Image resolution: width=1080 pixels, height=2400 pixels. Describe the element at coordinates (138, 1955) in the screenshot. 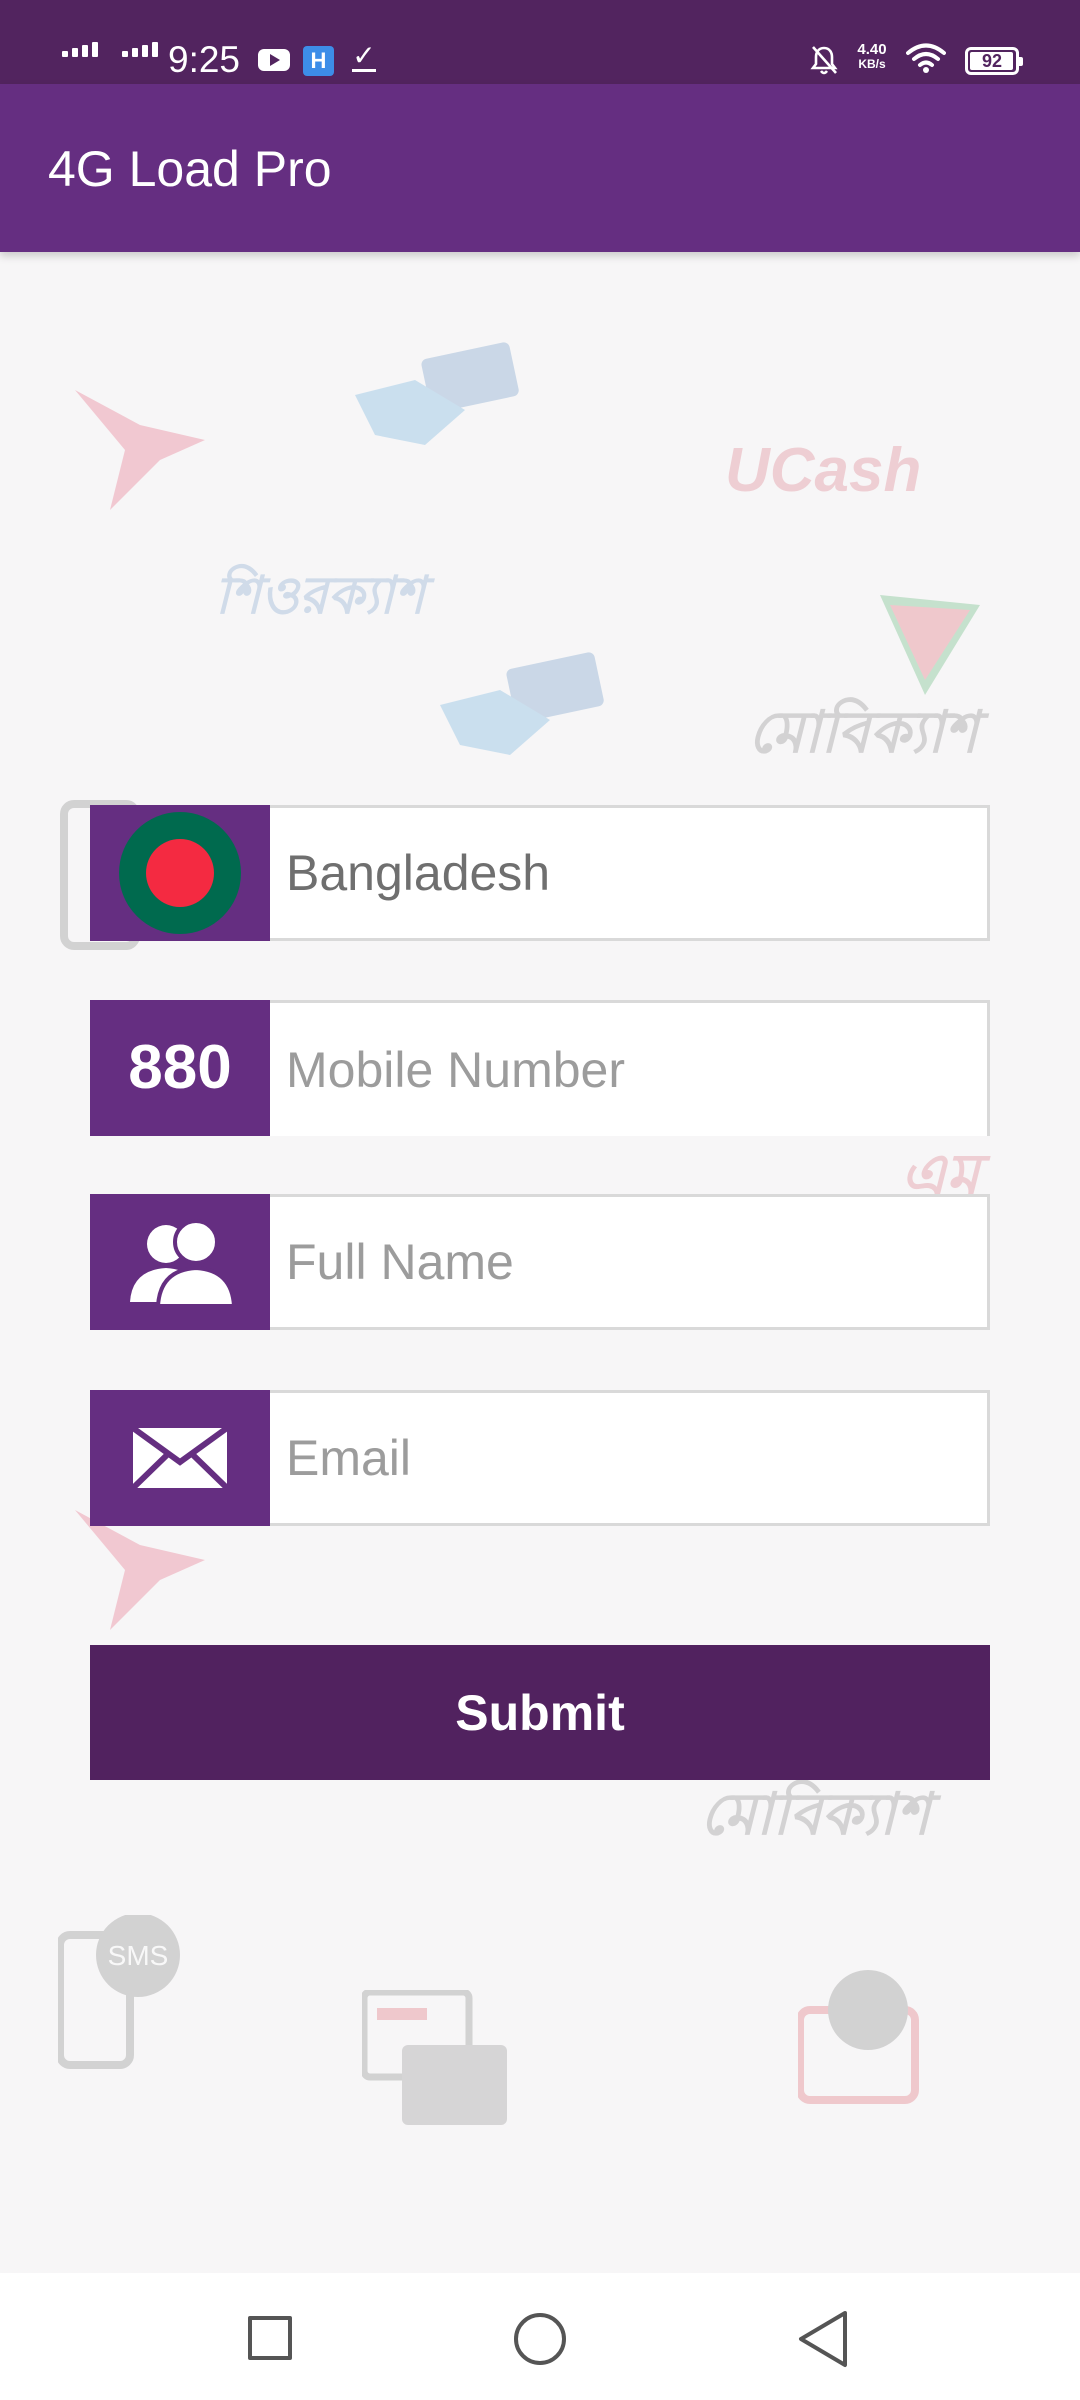

I see `svg-text: SMS` at that location.